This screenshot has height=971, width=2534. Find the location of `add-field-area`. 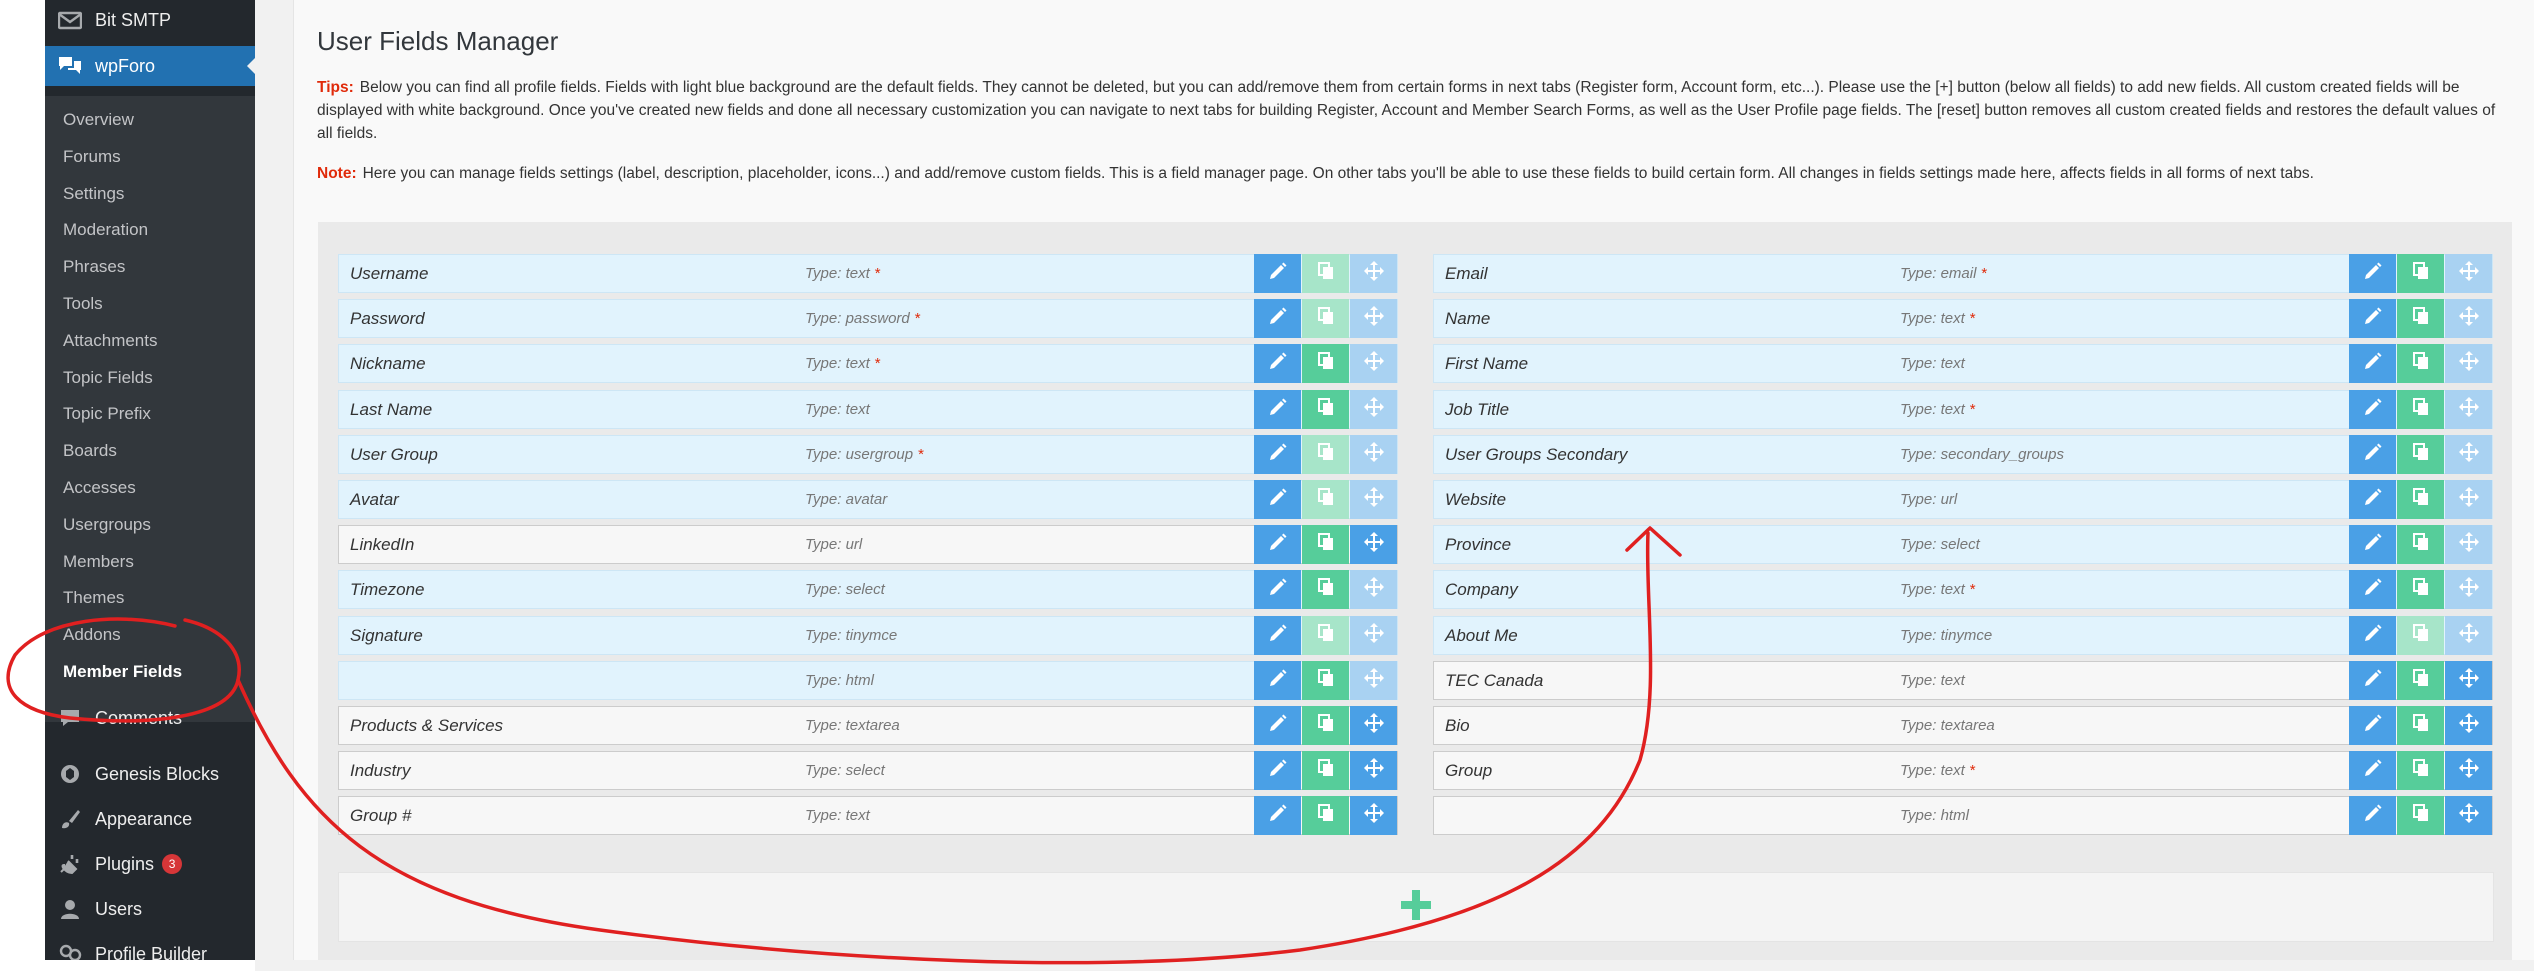

add-field-area is located at coordinates (1416, 907).